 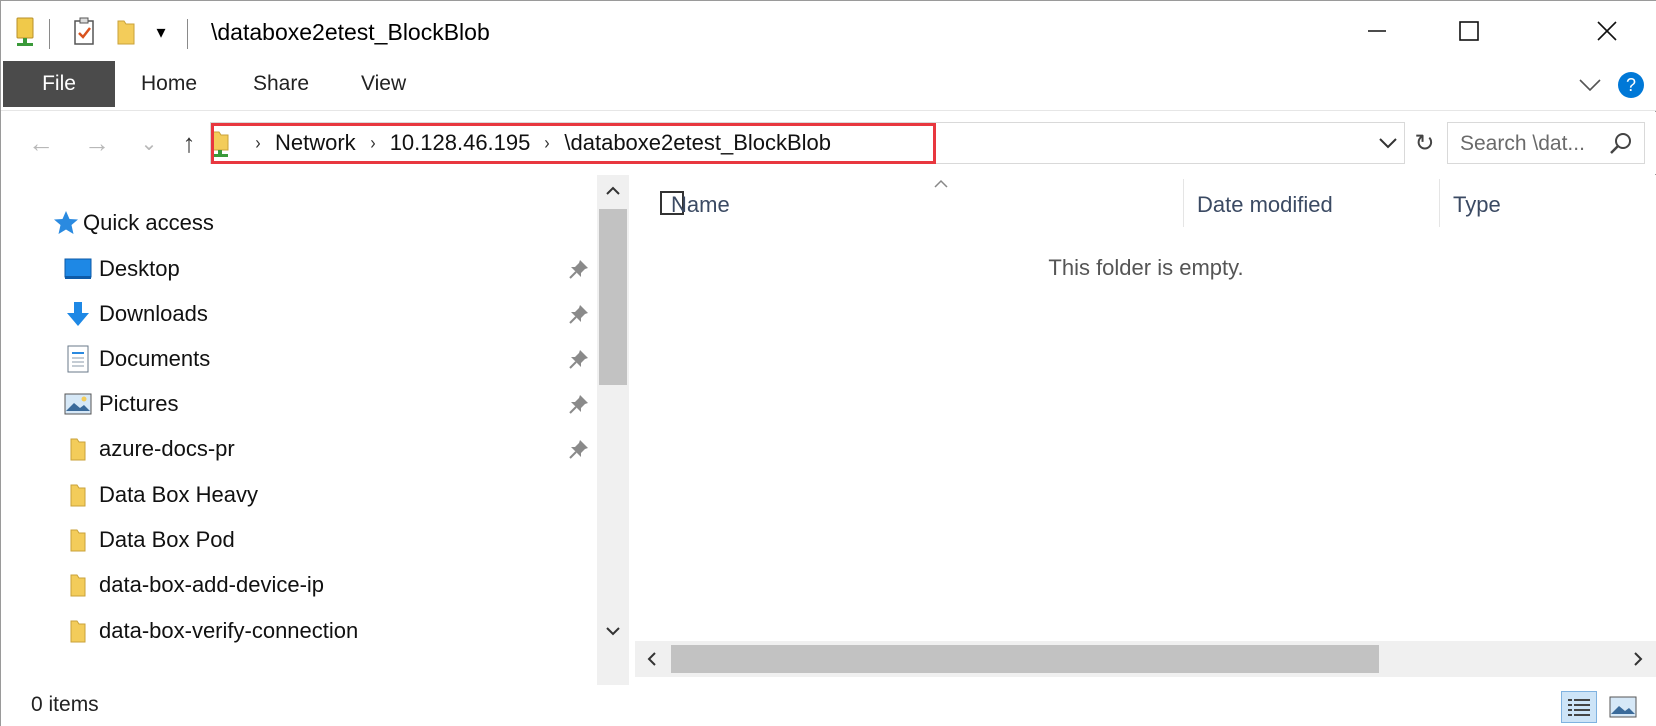 What do you see at coordinates (700, 205) in the screenshot?
I see `column-header-name: Name` at bounding box center [700, 205].